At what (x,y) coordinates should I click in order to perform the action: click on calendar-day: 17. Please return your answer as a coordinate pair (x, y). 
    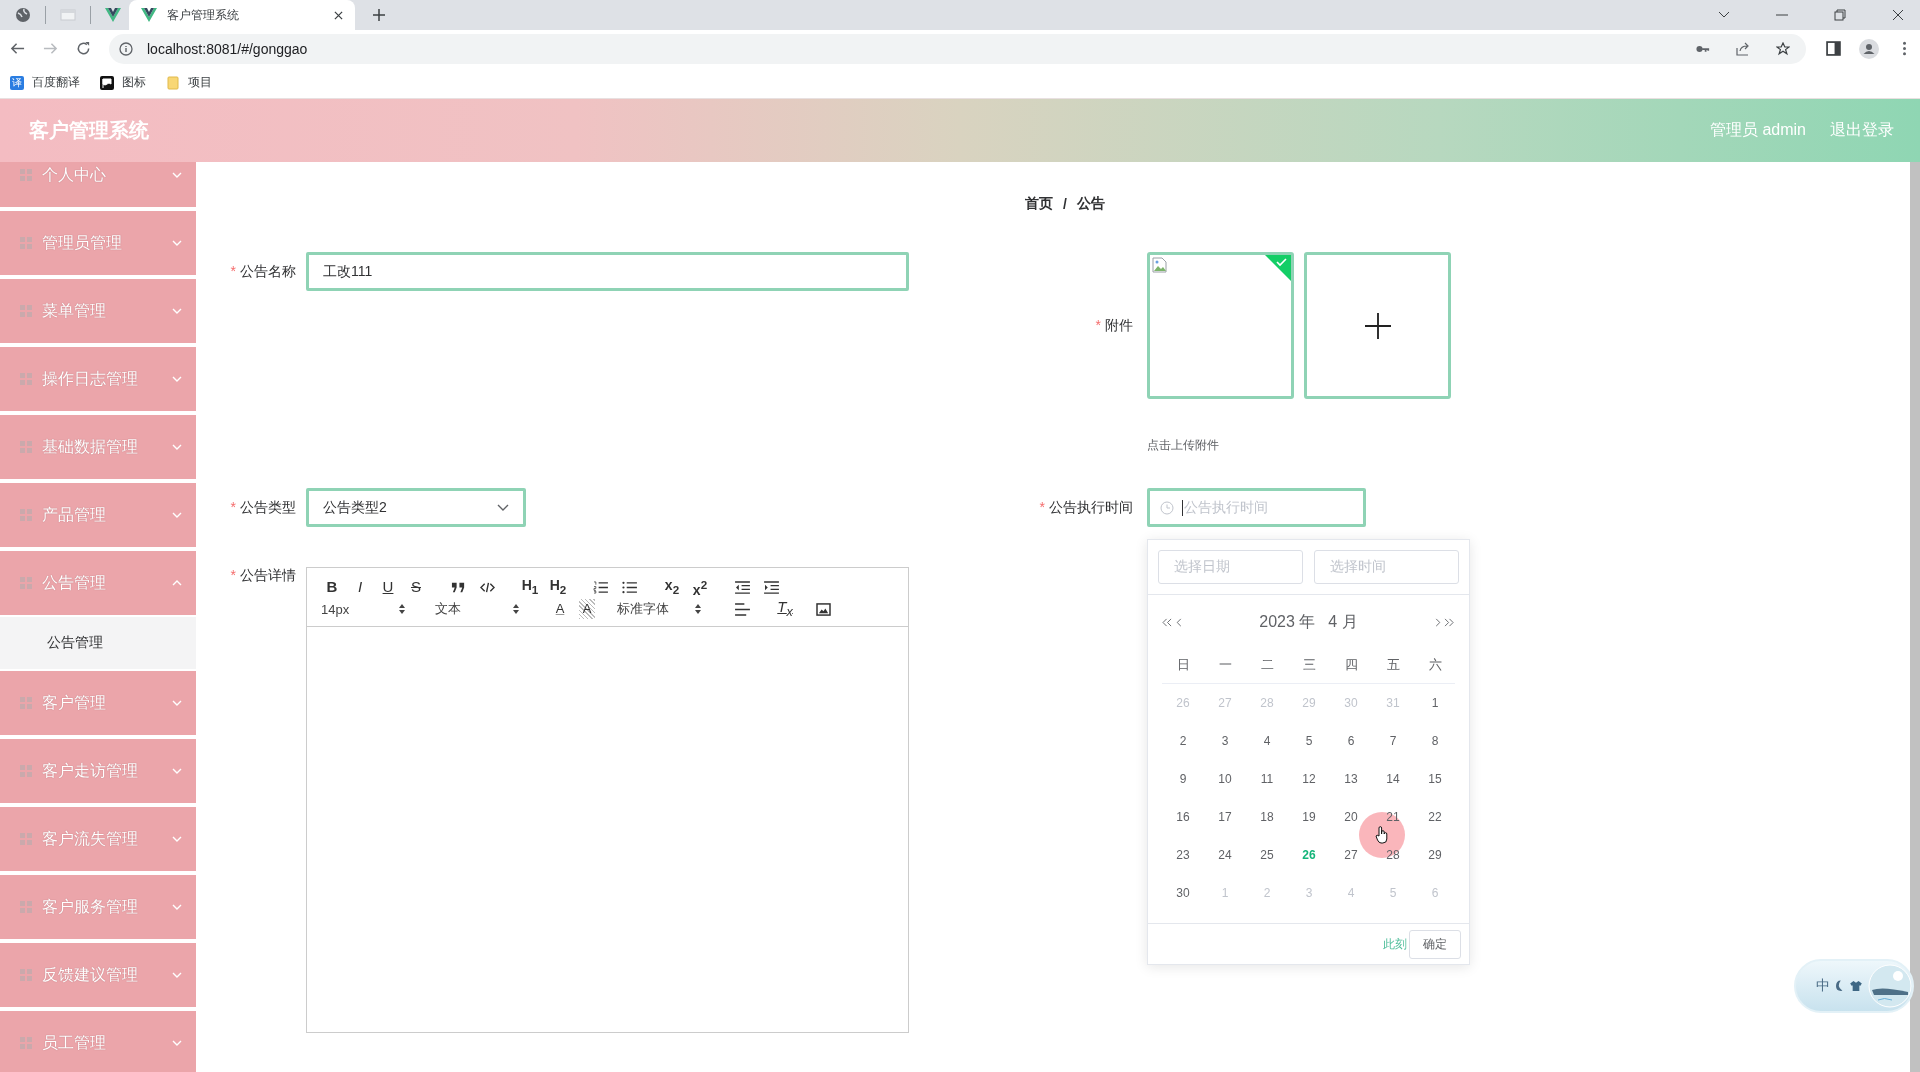
    Looking at the image, I should click on (1225, 817).